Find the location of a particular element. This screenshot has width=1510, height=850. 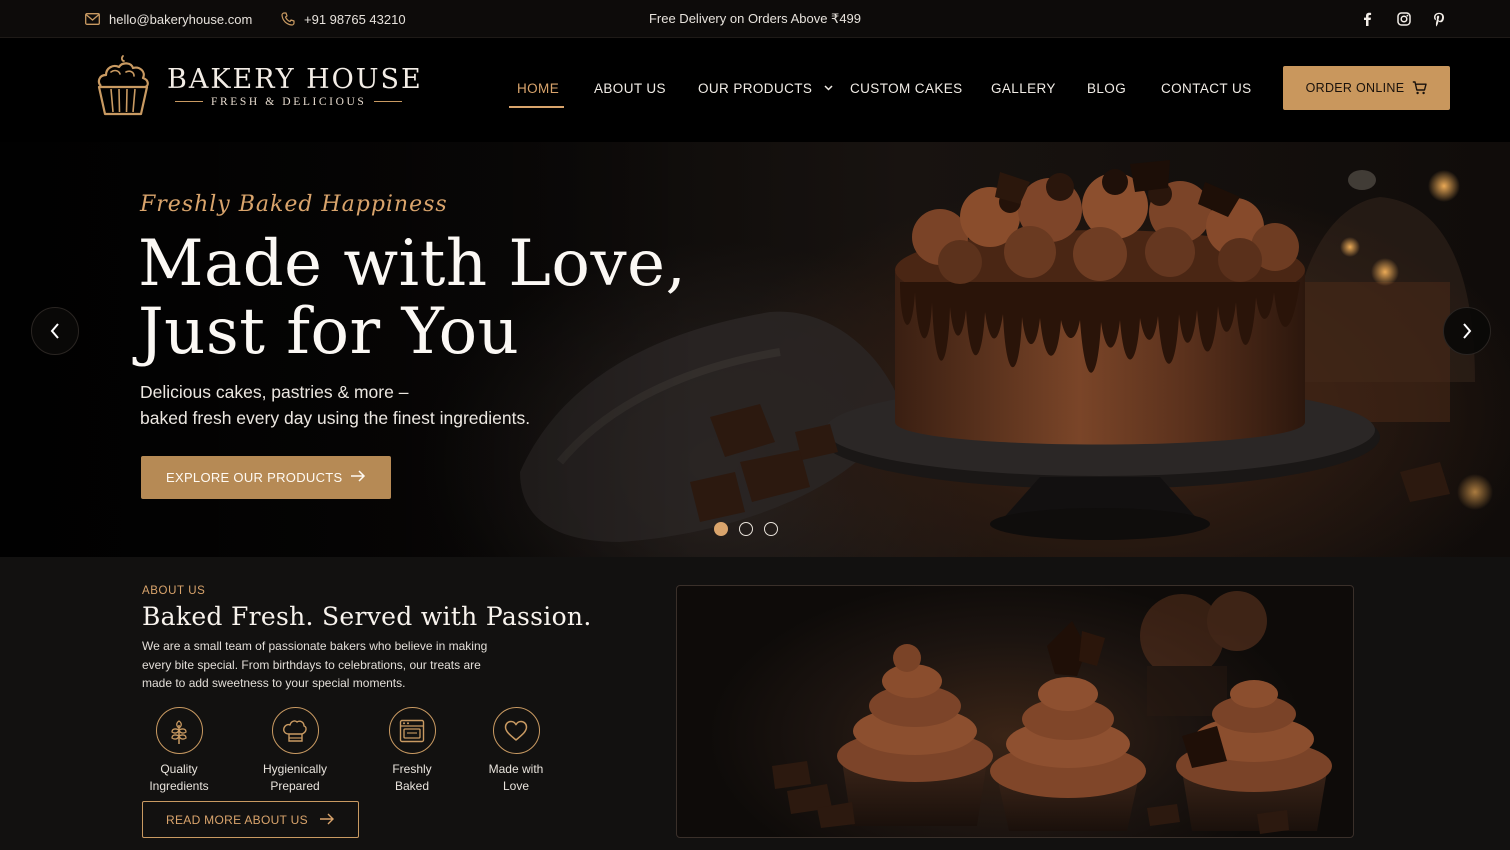

instagram-icon is located at coordinates (1404, 19).